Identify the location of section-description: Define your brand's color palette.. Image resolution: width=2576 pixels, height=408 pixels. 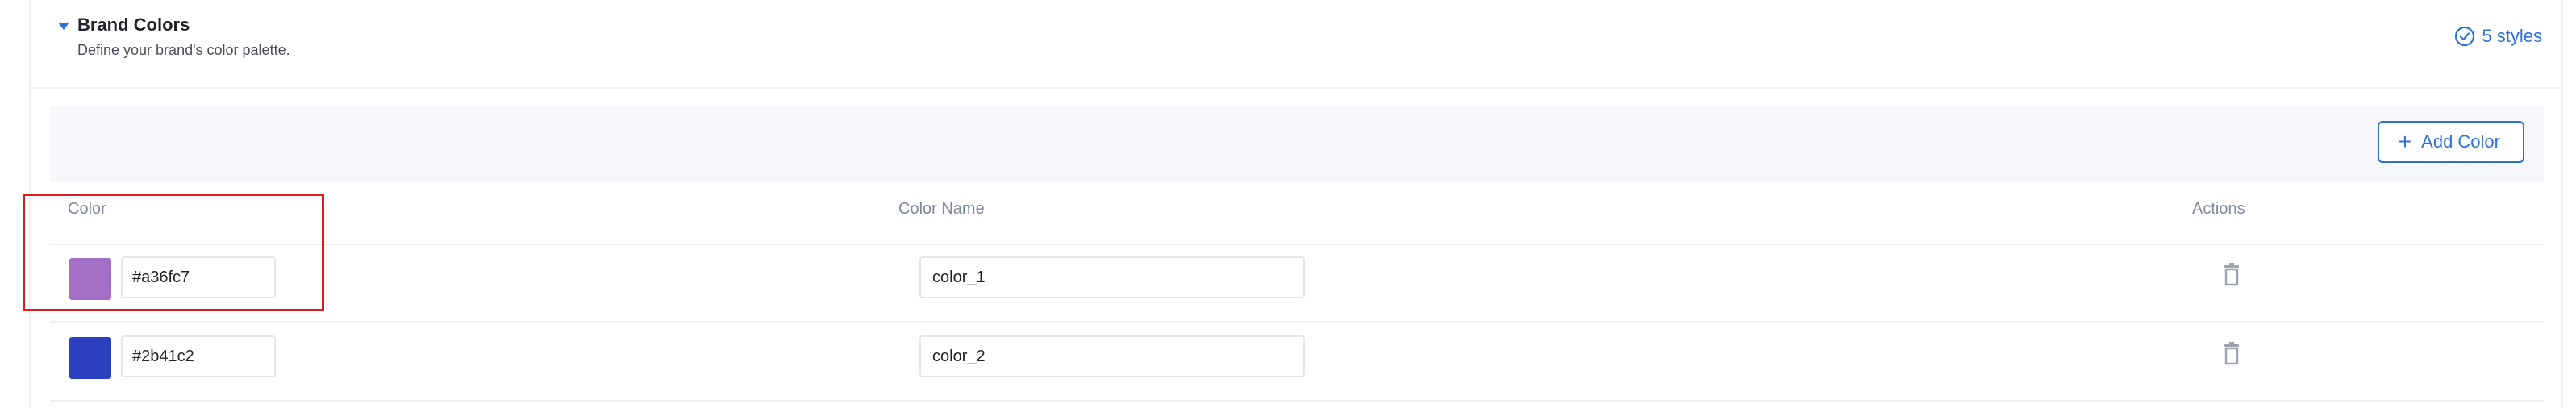
(183, 50).